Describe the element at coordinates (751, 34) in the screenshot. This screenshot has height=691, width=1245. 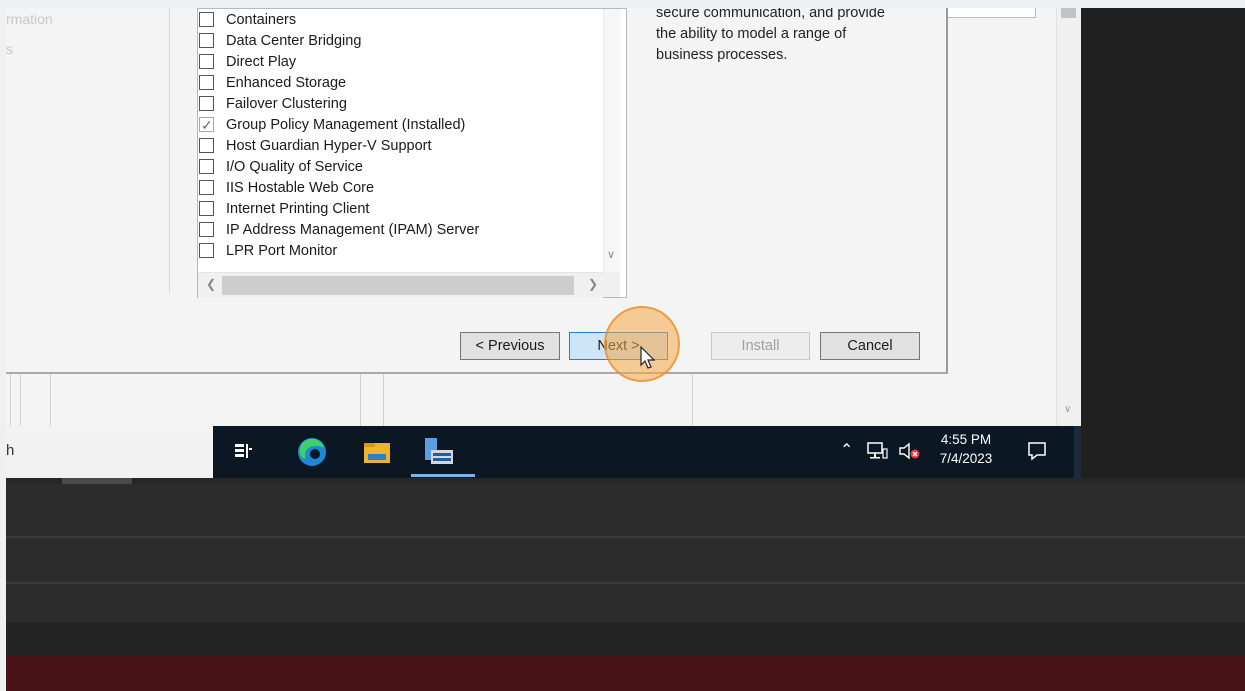
I see `description-line: the ability to model a range of` at that location.